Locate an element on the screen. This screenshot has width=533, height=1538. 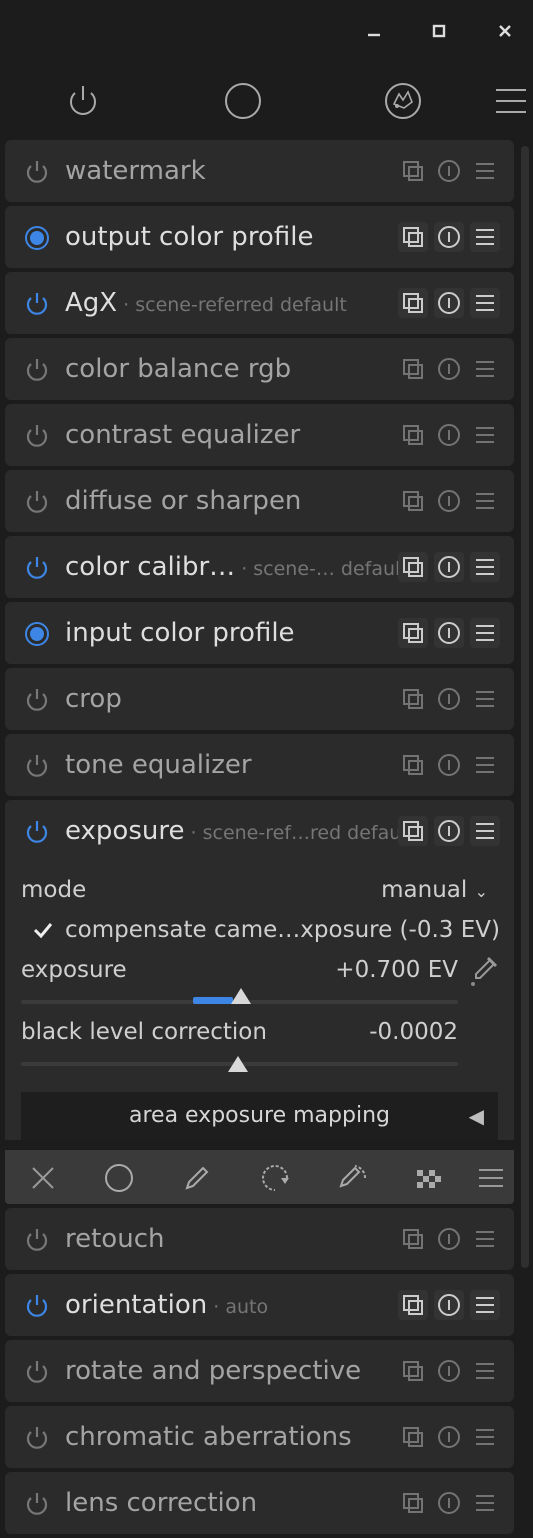
module-agx: AgX · scene-referred default is located at coordinates (259, 303).